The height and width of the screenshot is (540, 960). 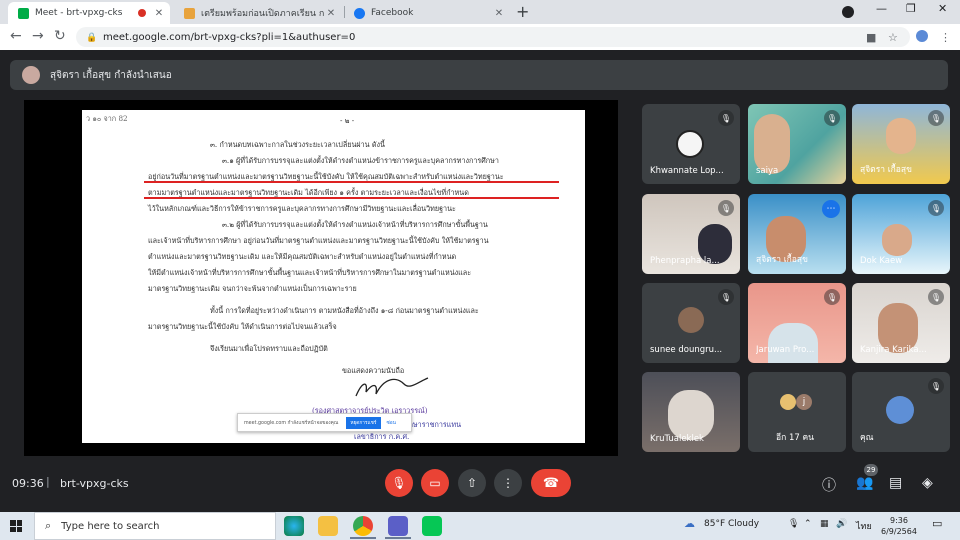 What do you see at coordinates (793, 524) in the screenshot?
I see `microphone-tray-icon: 🎙` at bounding box center [793, 524].